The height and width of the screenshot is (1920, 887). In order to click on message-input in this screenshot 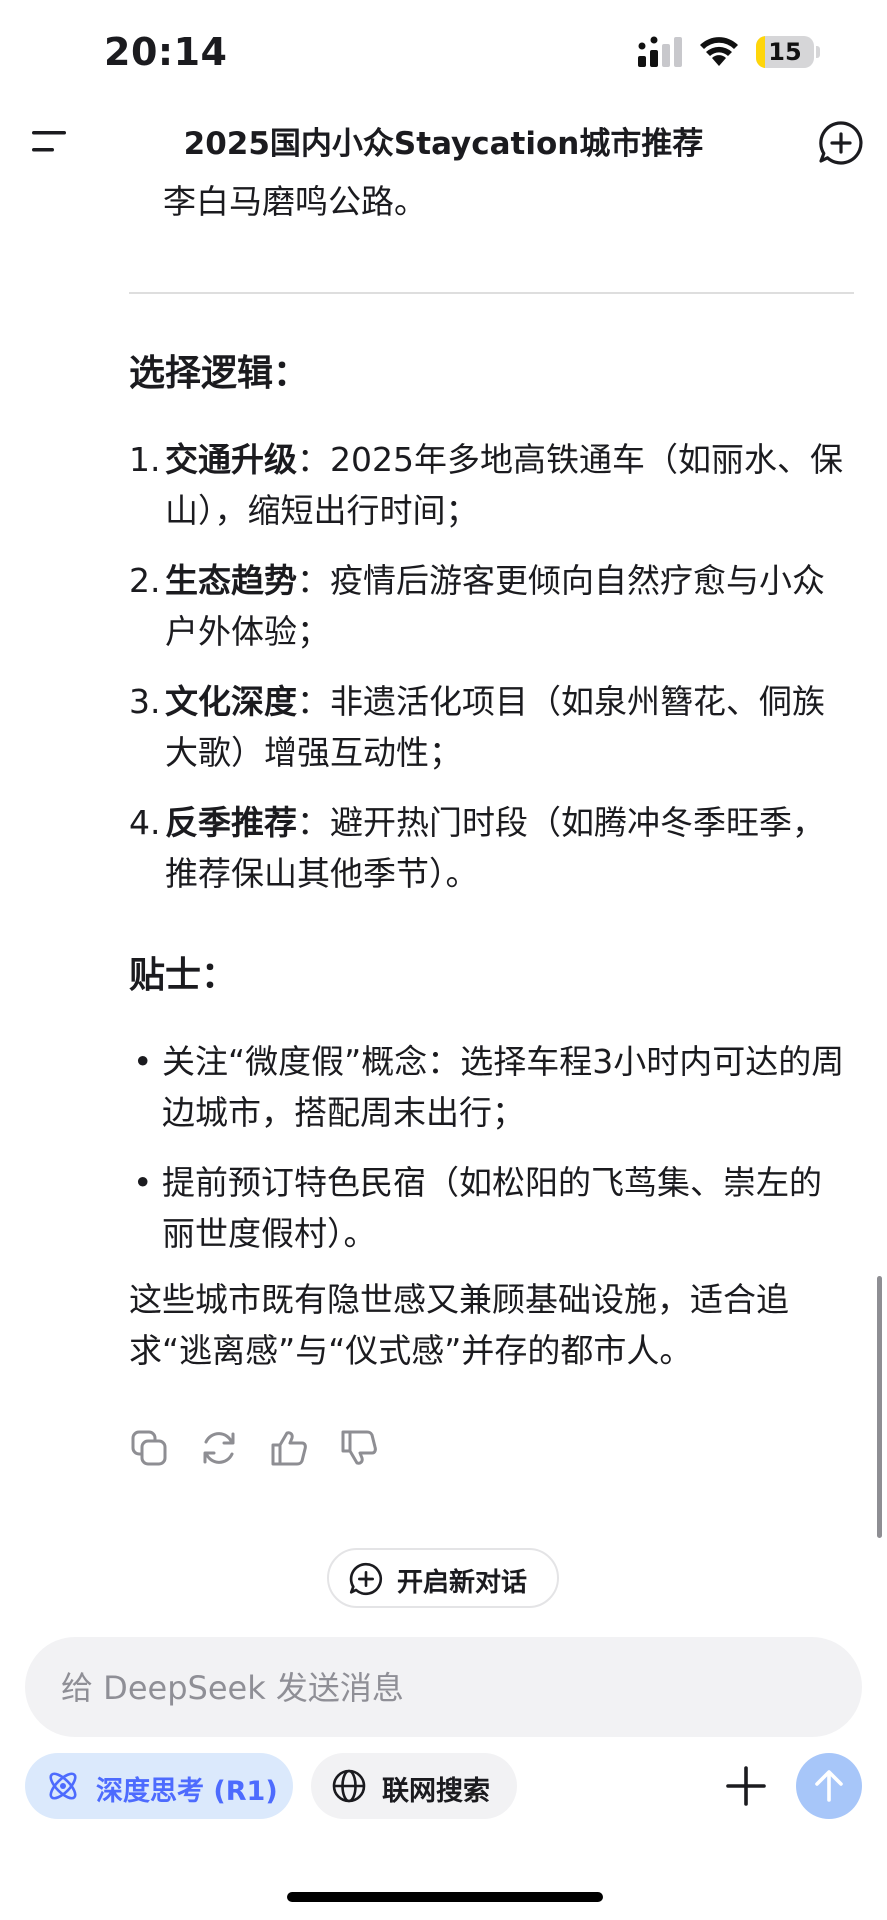, I will do `click(441, 1688)`.